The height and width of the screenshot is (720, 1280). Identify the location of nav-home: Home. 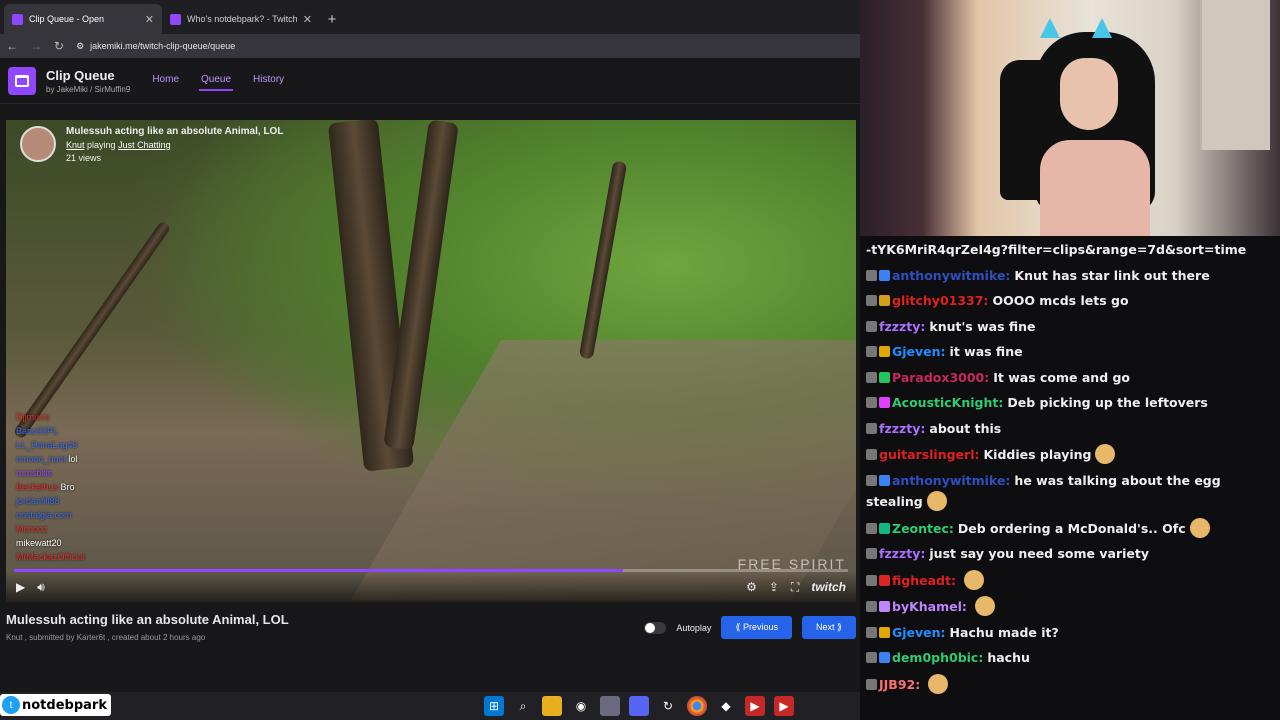
(165, 80).